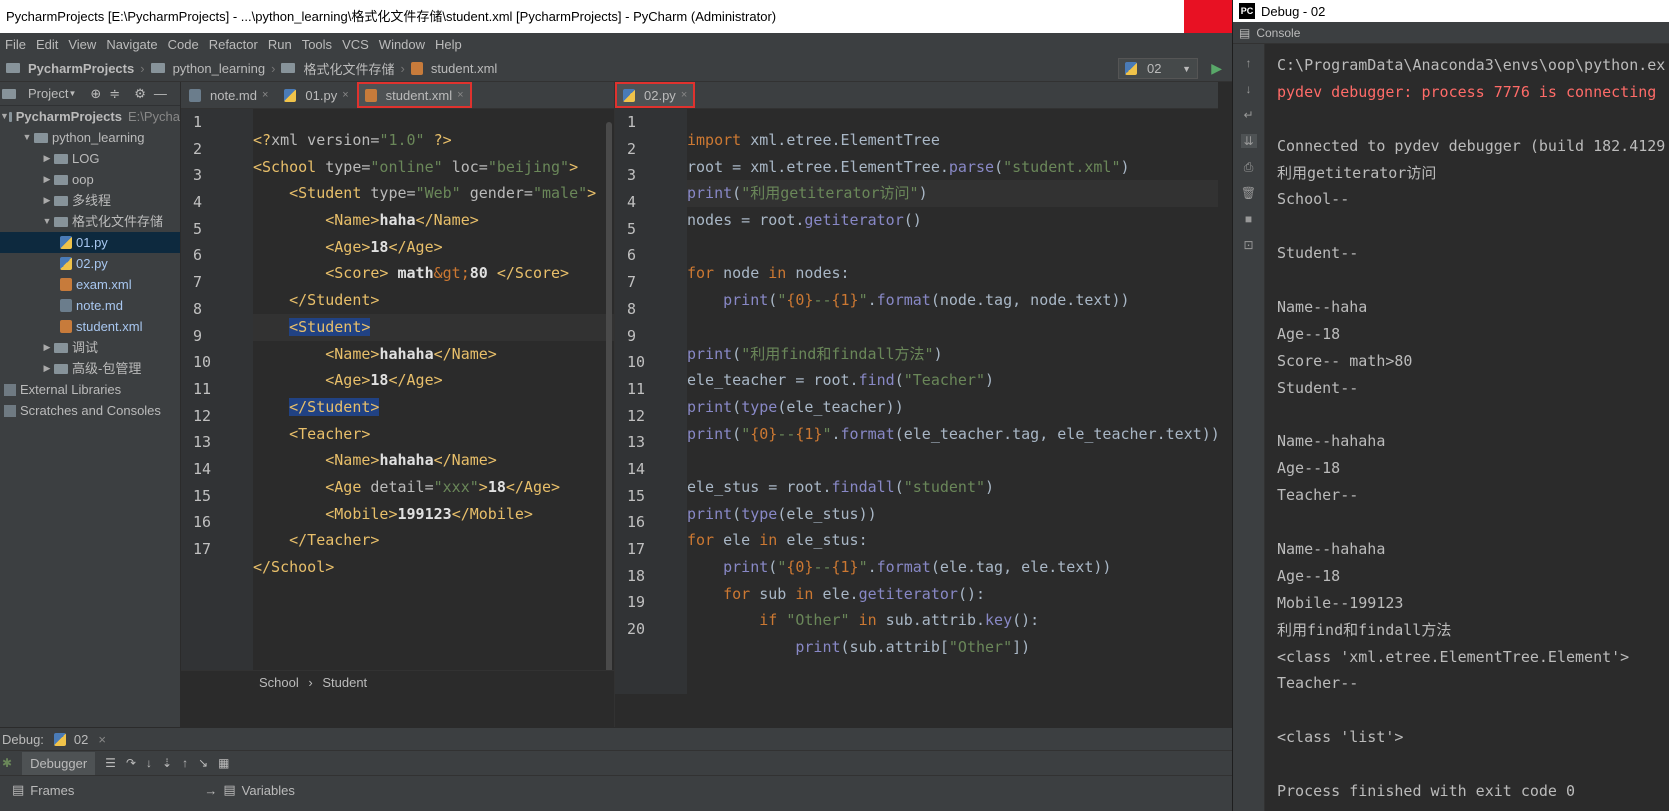 This screenshot has width=1669, height=811. Describe the element at coordinates (185, 763) in the screenshot. I see `step-out-icon: ↑` at that location.